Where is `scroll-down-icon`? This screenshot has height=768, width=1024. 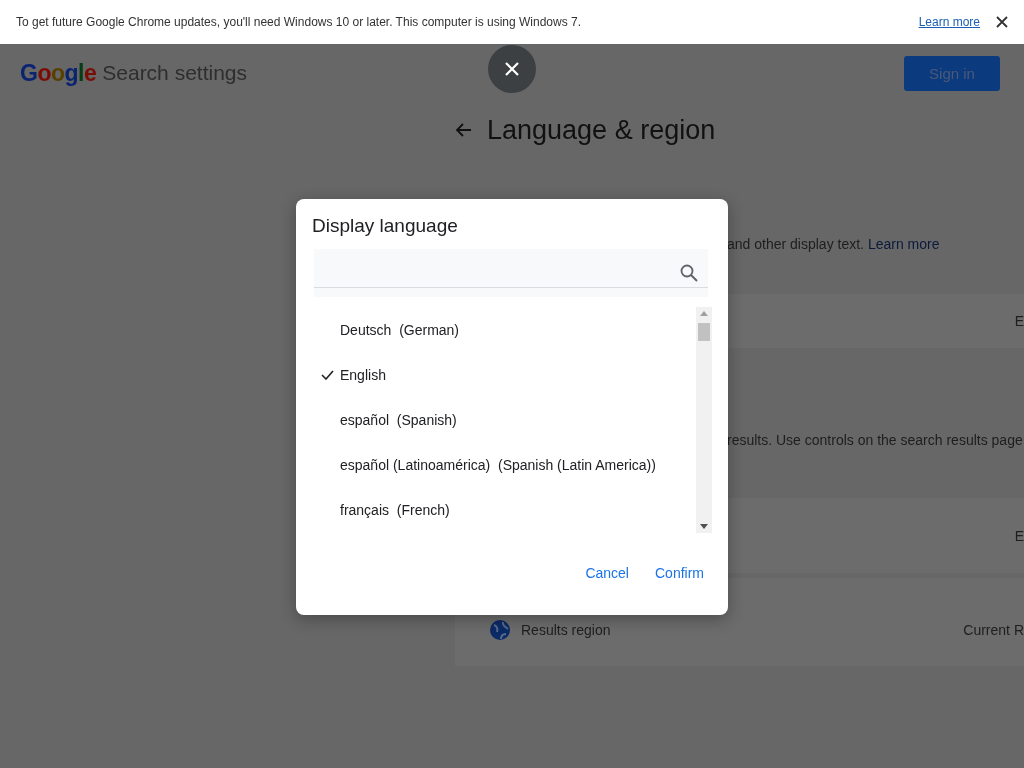 scroll-down-icon is located at coordinates (704, 526).